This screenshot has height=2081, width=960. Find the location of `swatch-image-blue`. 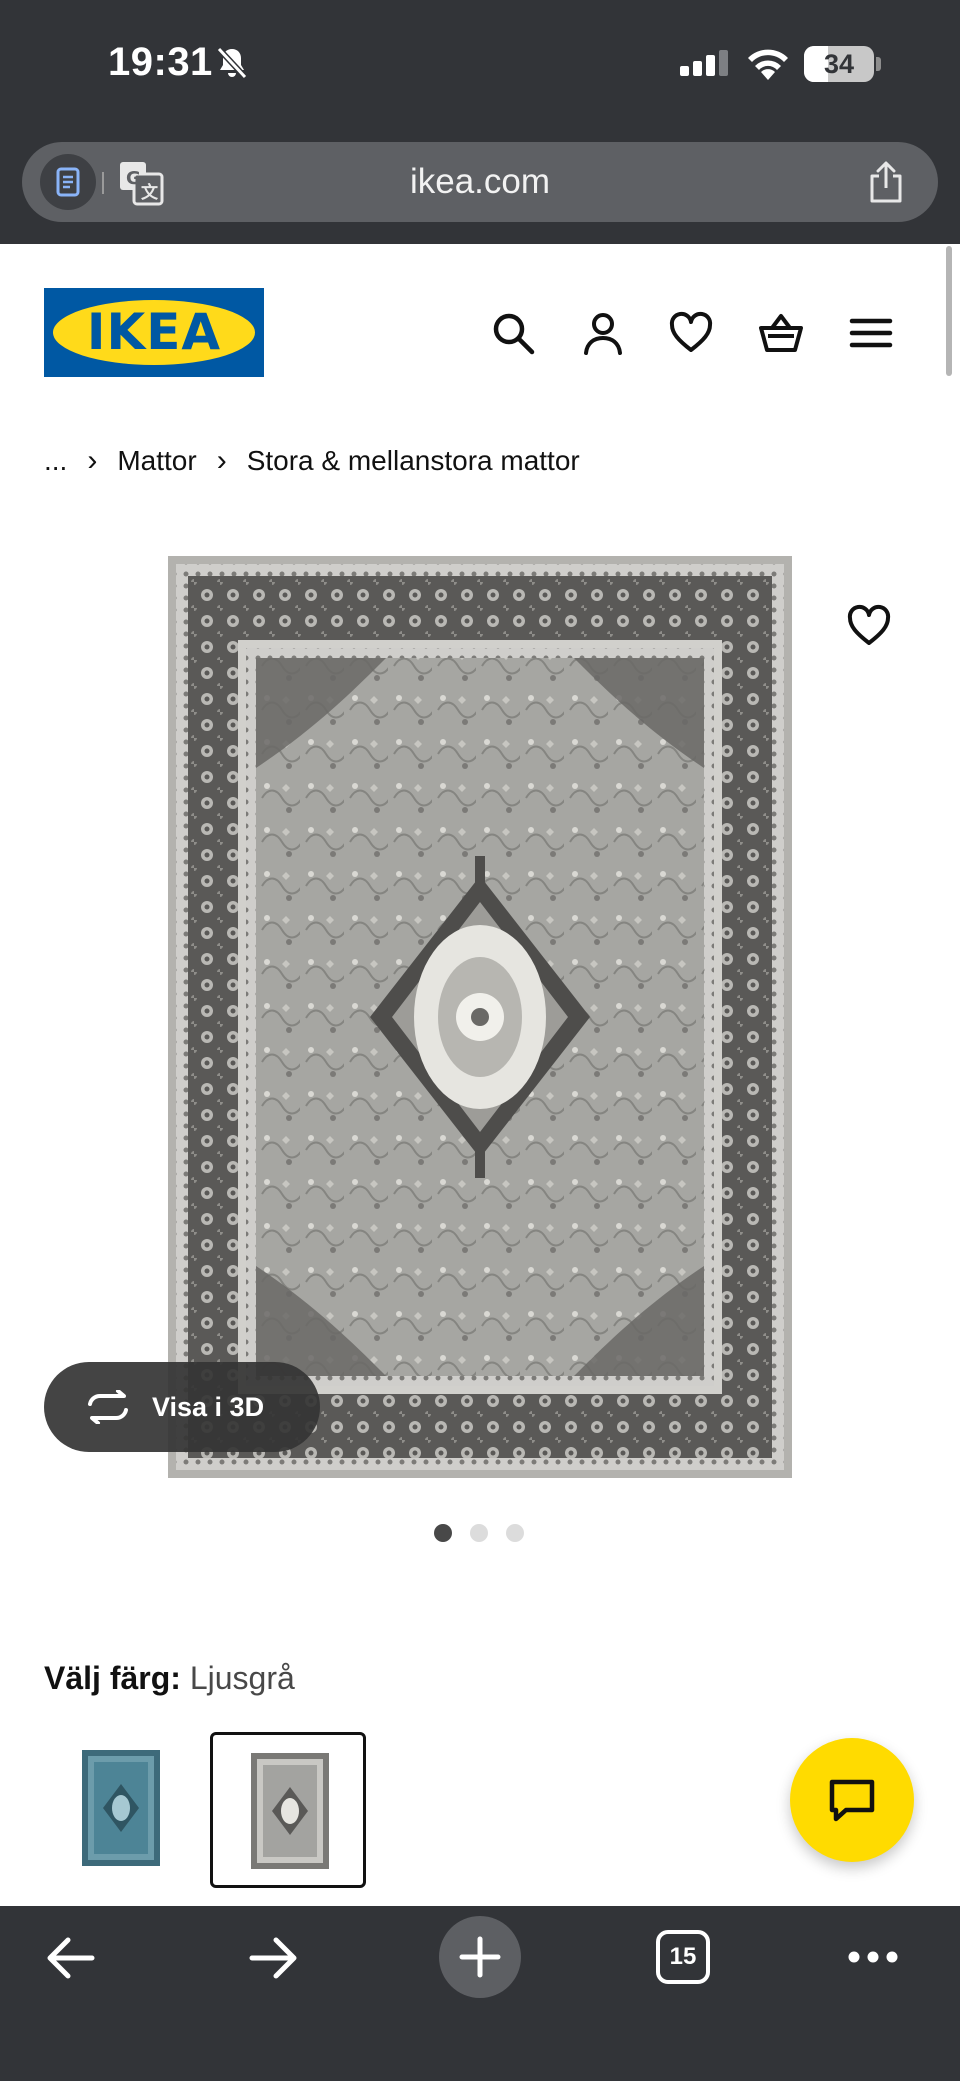

swatch-image-blue is located at coordinates (121, 1808).